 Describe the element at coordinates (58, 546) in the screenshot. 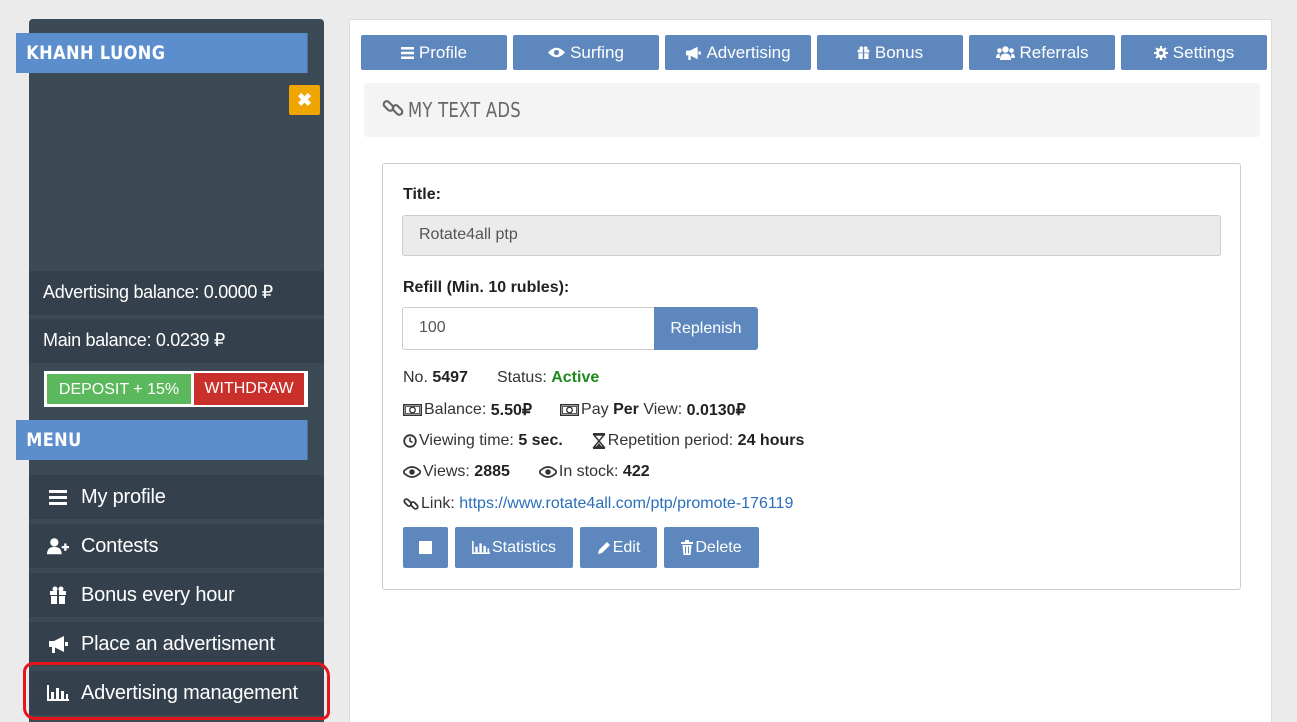

I see `user-plus-icon` at that location.